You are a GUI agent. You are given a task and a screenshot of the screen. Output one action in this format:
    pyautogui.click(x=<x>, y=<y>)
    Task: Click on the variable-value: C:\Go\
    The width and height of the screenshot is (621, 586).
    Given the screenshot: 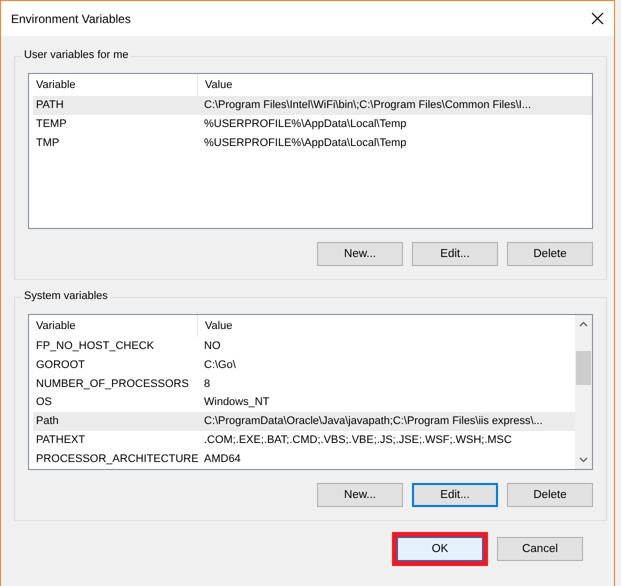 What is the action you would take?
    pyautogui.click(x=220, y=365)
    